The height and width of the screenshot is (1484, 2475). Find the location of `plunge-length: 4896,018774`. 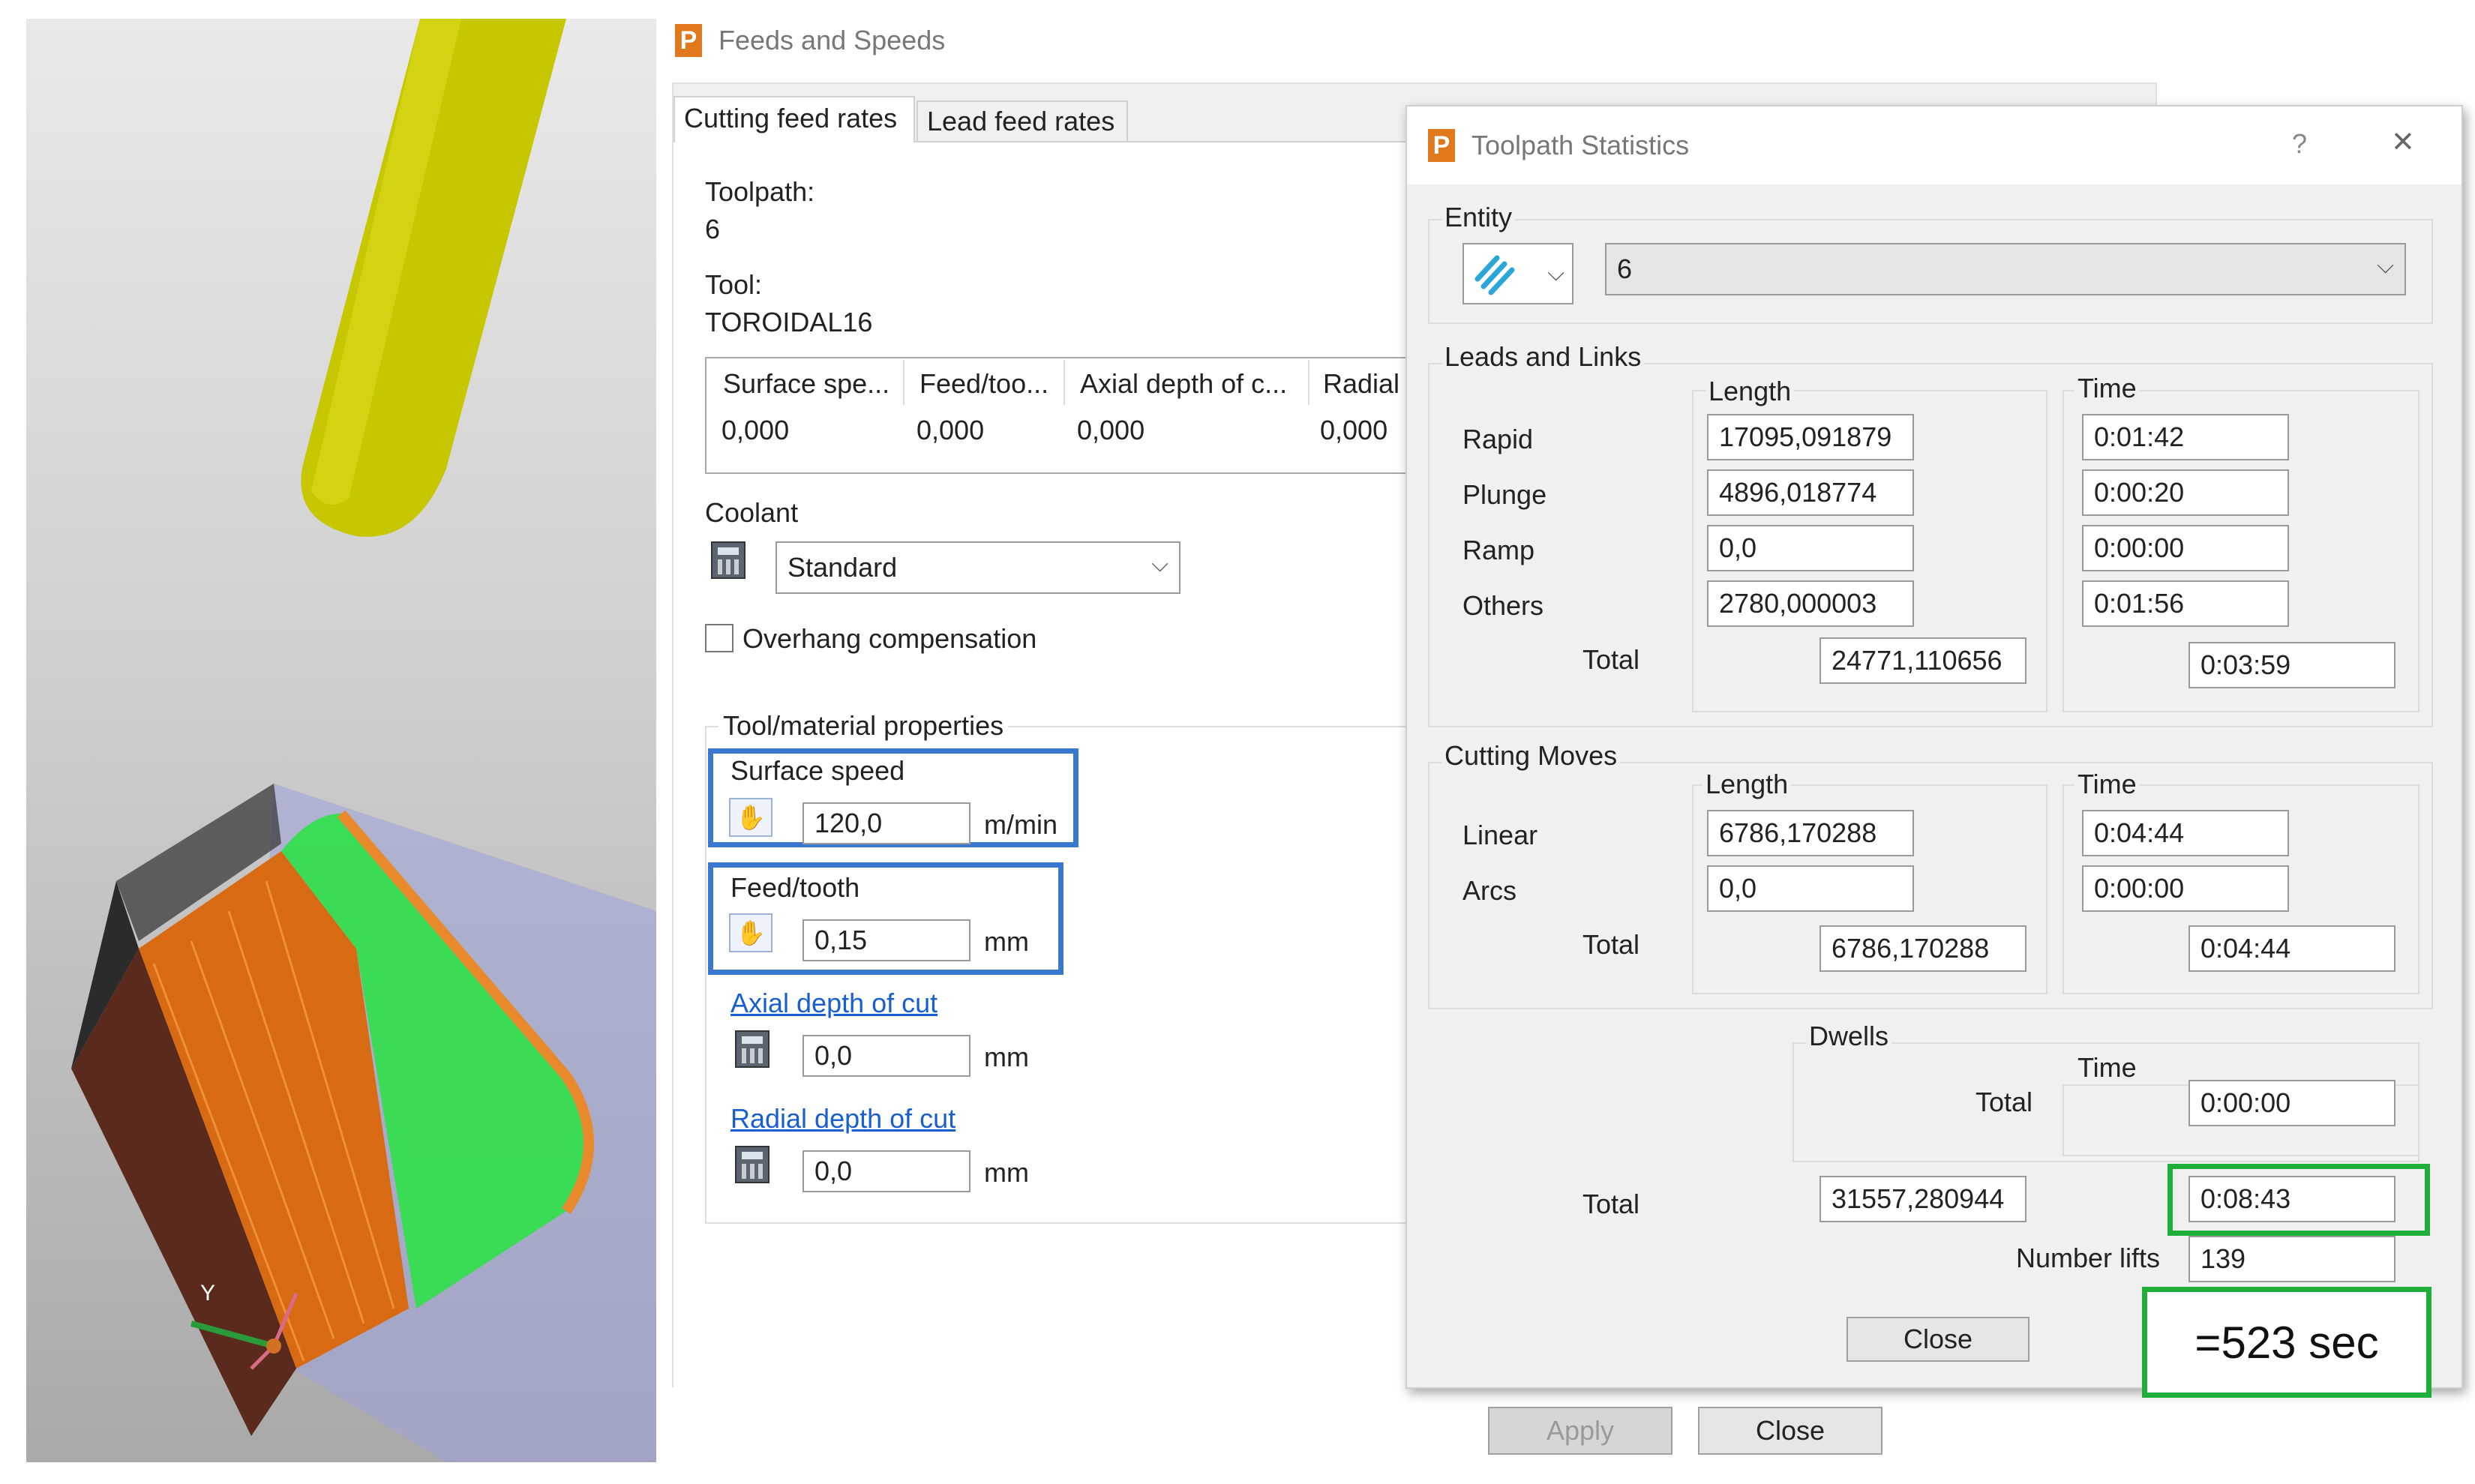

plunge-length: 4896,018774 is located at coordinates (1810, 492).